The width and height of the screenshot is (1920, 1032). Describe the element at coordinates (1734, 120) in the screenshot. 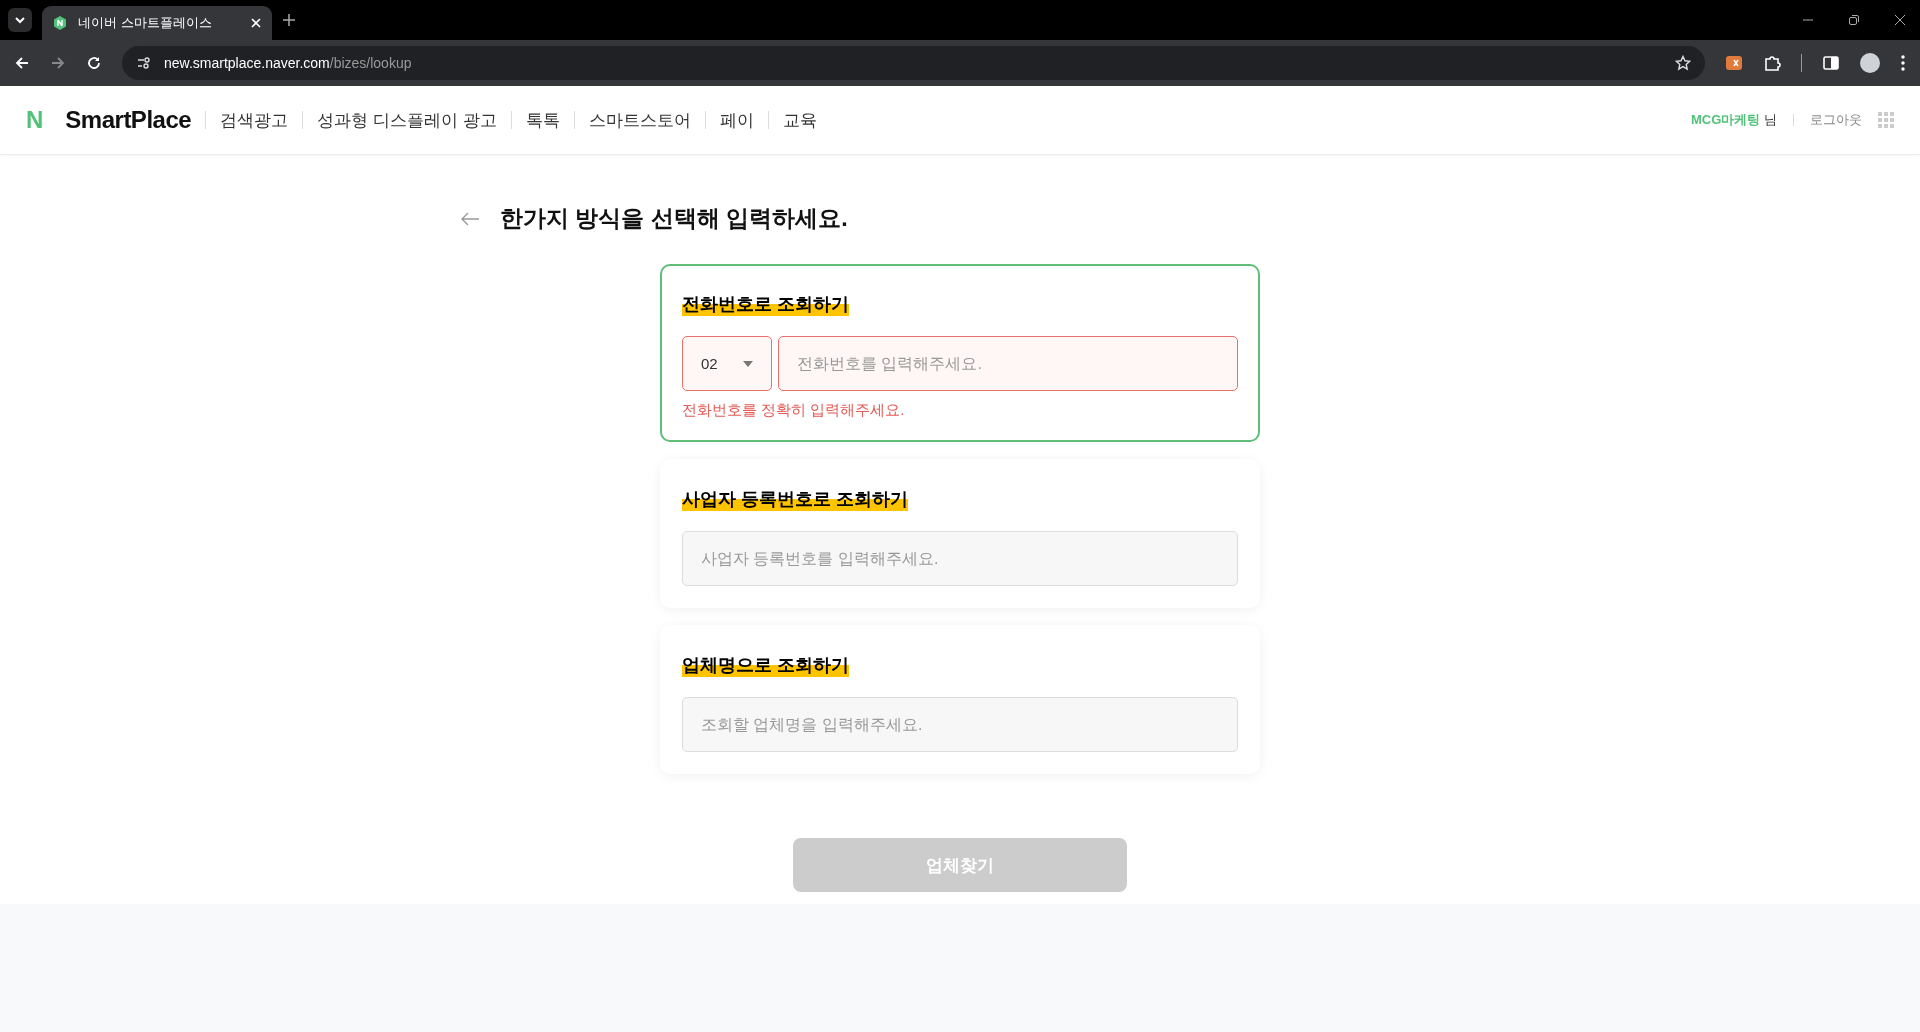

I see `user-name: MCG마케팅 님` at that location.